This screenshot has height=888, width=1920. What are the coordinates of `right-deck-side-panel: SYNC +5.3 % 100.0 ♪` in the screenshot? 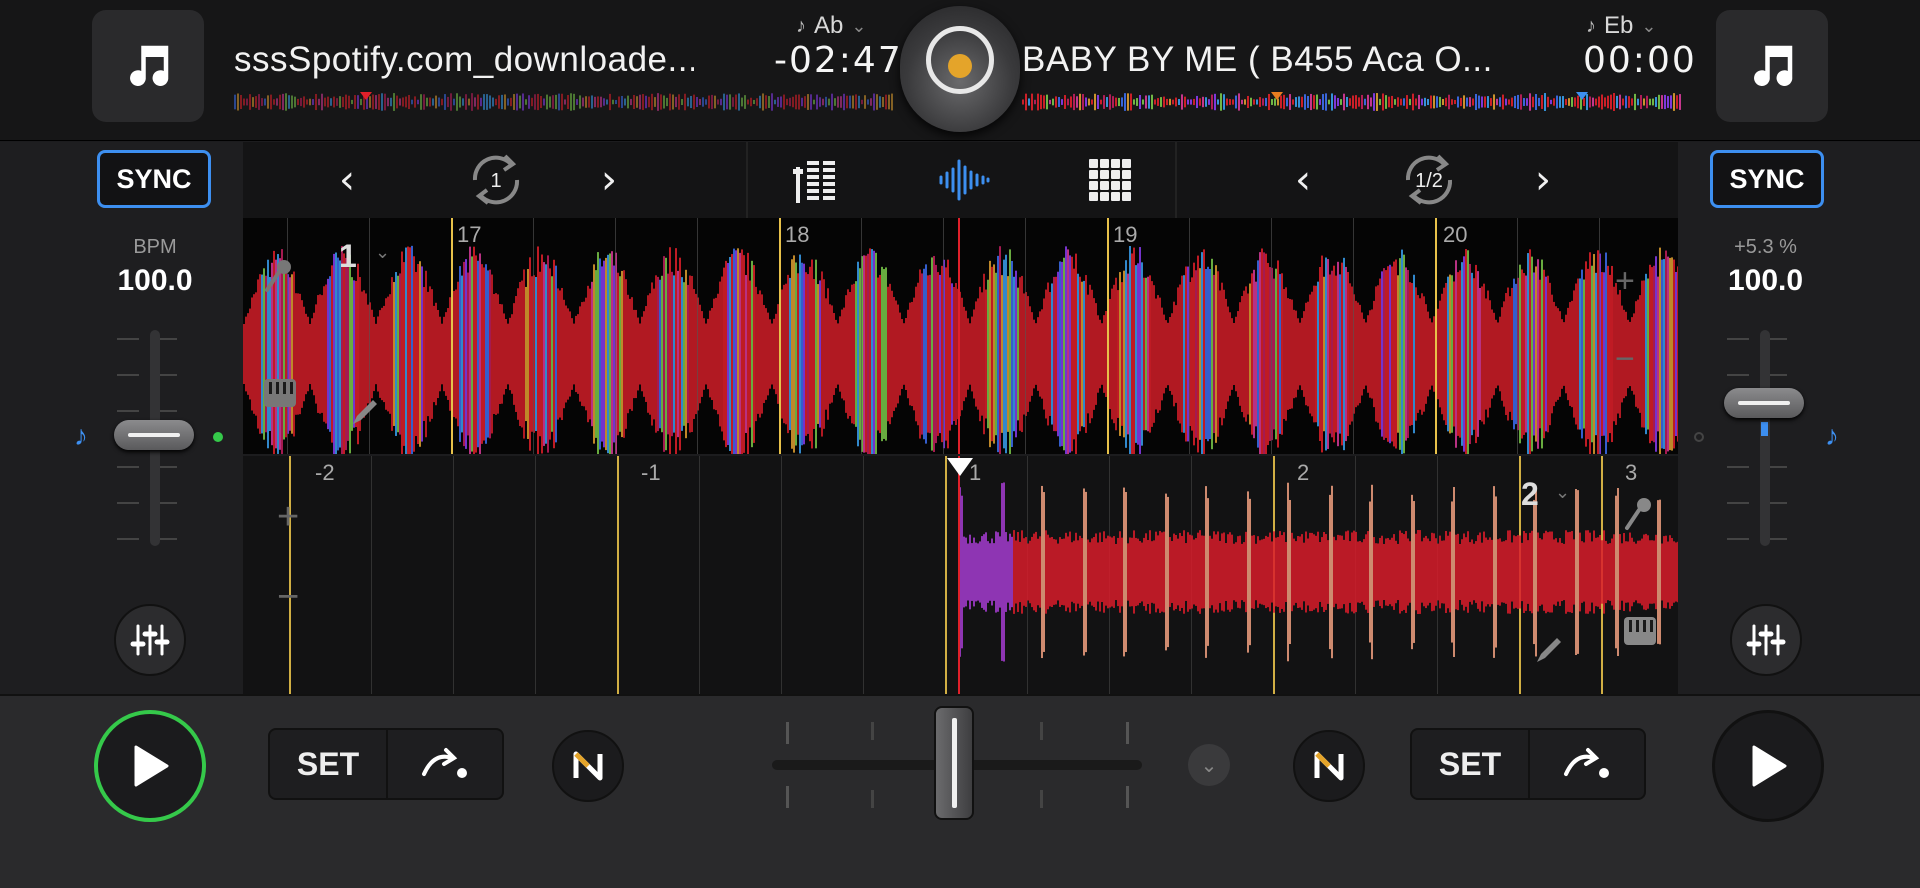 It's located at (1799, 418).